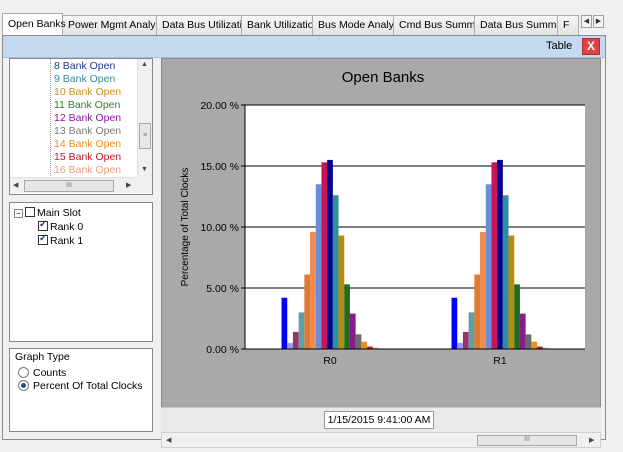  Describe the element at coordinates (115, 25) in the screenshot. I see `tab-power-mgmt-analysis: Power Mgmt Analysis` at that location.